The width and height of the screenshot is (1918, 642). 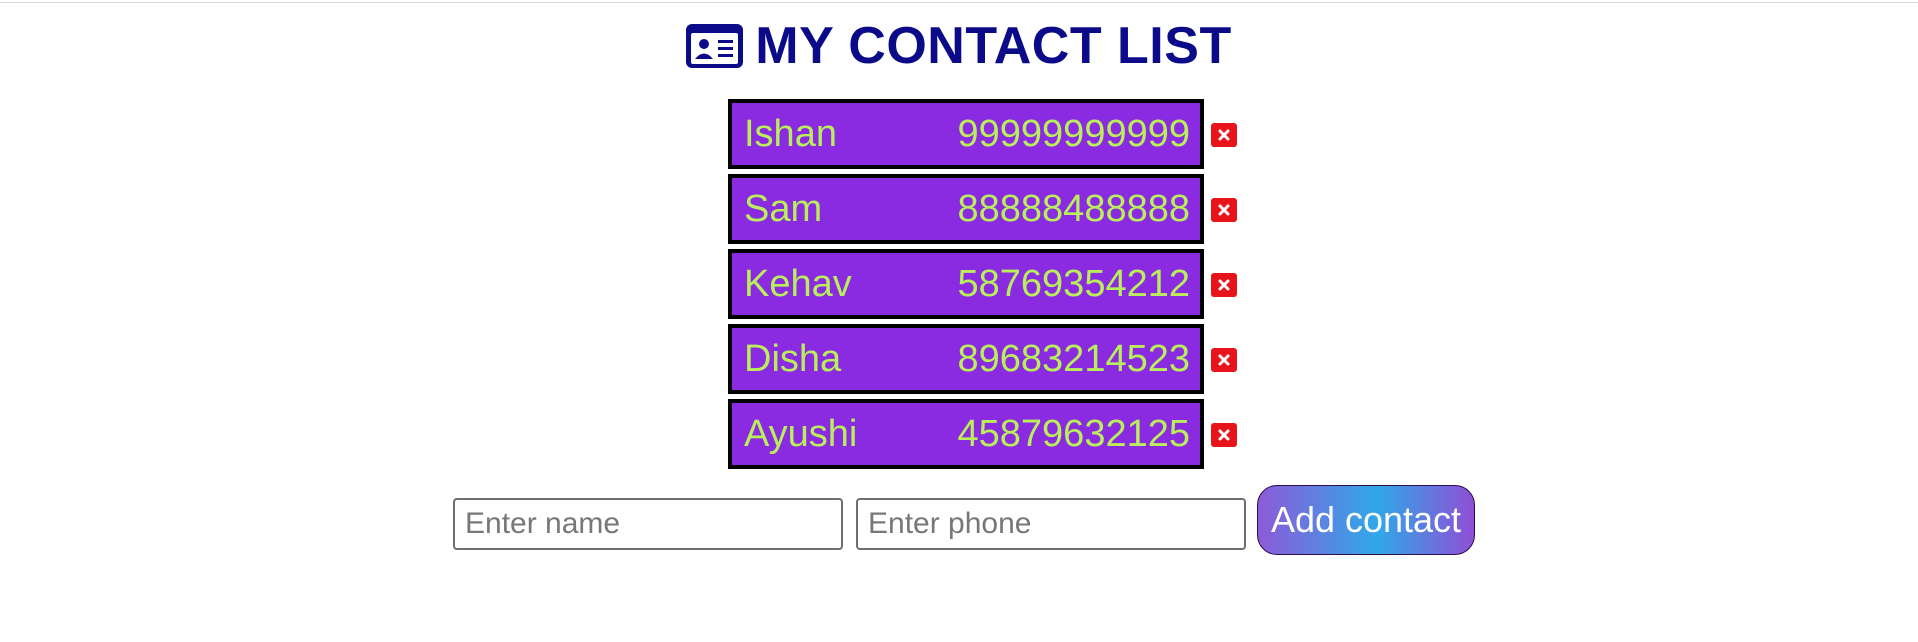 What do you see at coordinates (648, 524) in the screenshot?
I see `name-input` at bounding box center [648, 524].